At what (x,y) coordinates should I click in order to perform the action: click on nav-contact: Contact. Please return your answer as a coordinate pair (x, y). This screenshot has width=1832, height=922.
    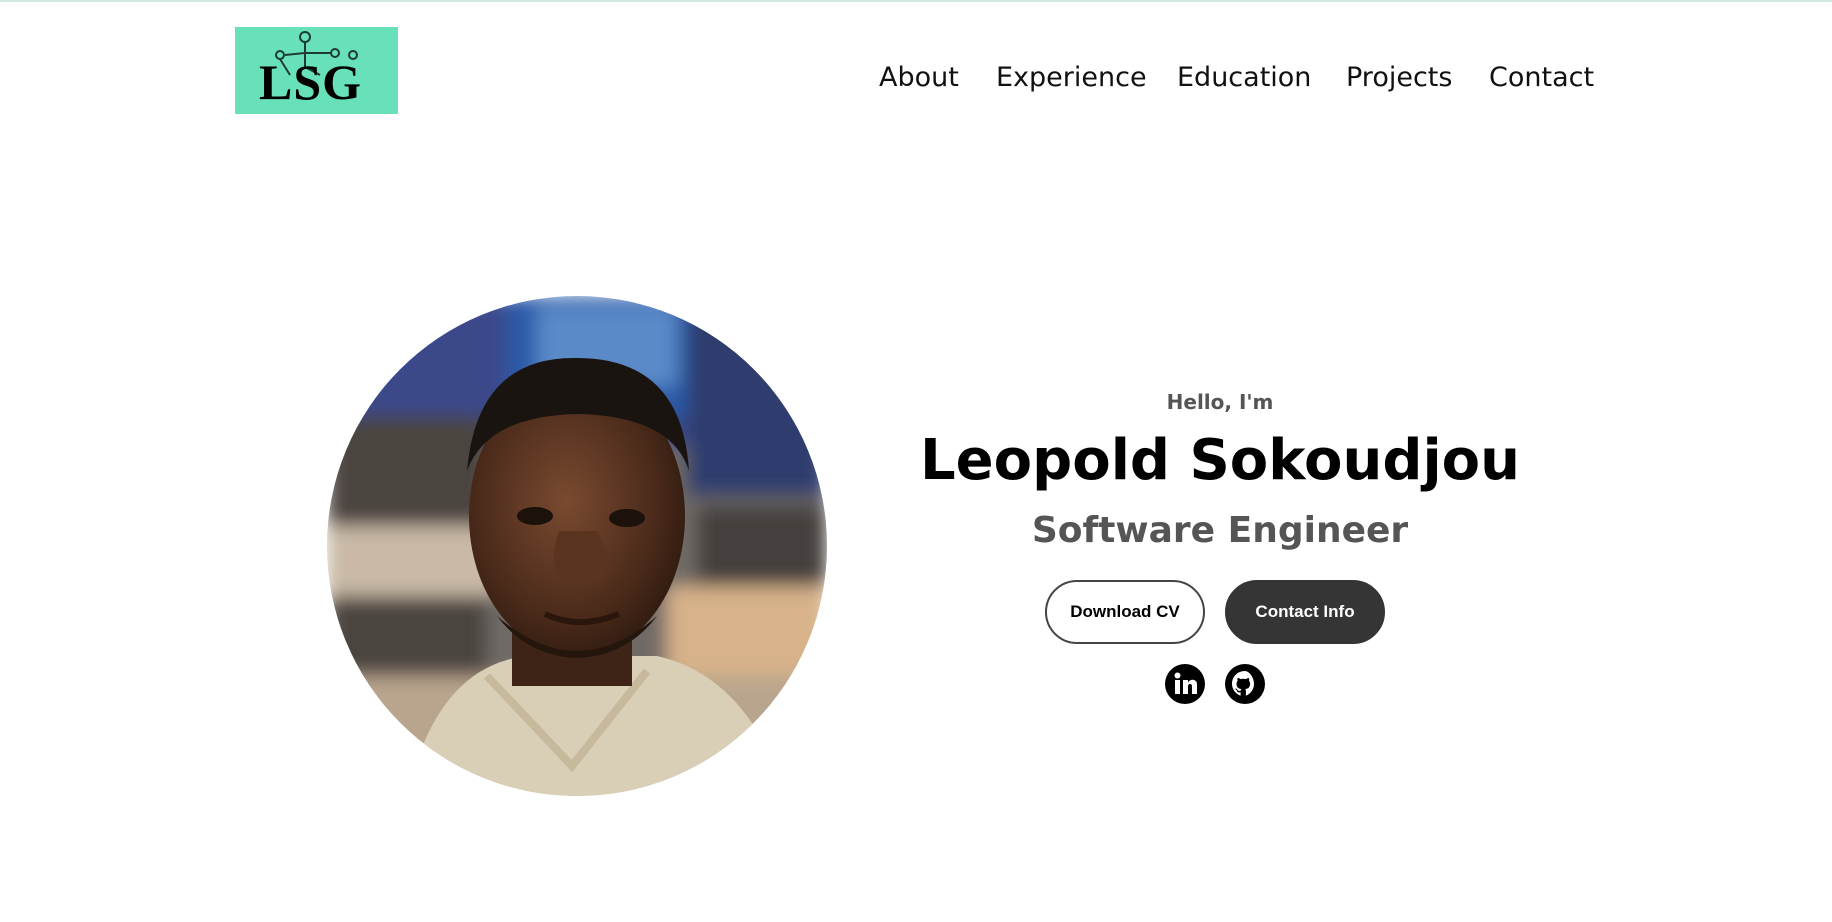
    Looking at the image, I should click on (1541, 78).